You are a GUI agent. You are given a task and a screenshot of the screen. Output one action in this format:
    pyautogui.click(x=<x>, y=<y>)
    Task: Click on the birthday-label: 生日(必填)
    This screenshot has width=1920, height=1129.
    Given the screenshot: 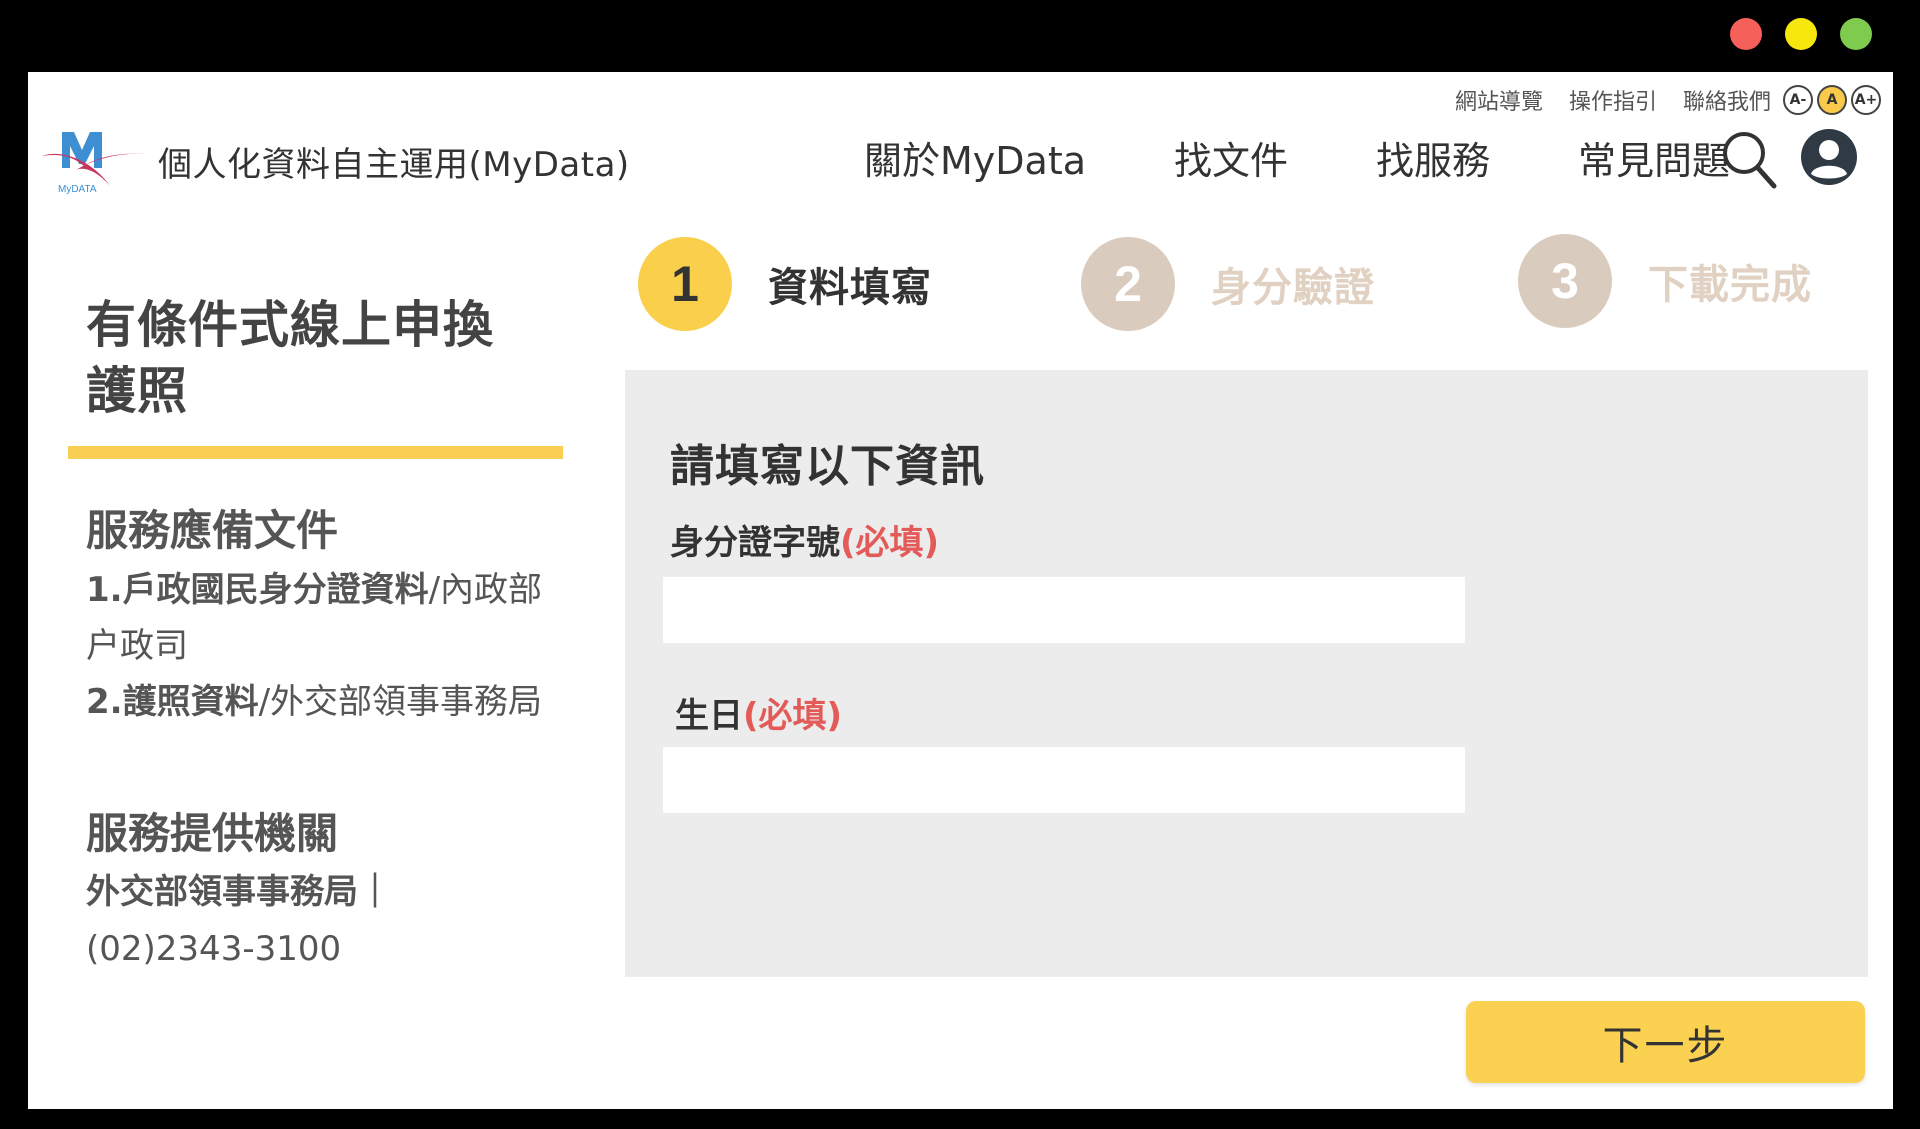 What is the action you would take?
    pyautogui.click(x=759, y=716)
    